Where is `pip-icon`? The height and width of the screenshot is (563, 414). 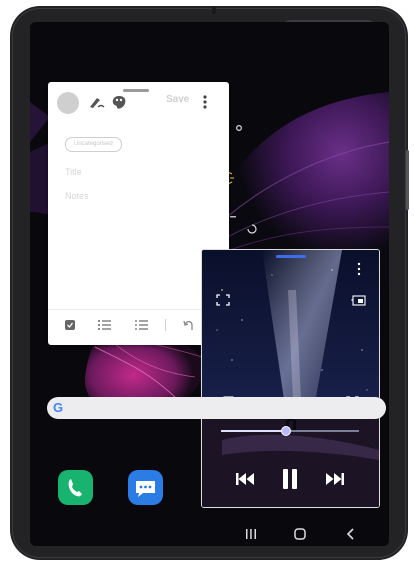 pip-icon is located at coordinates (359, 300).